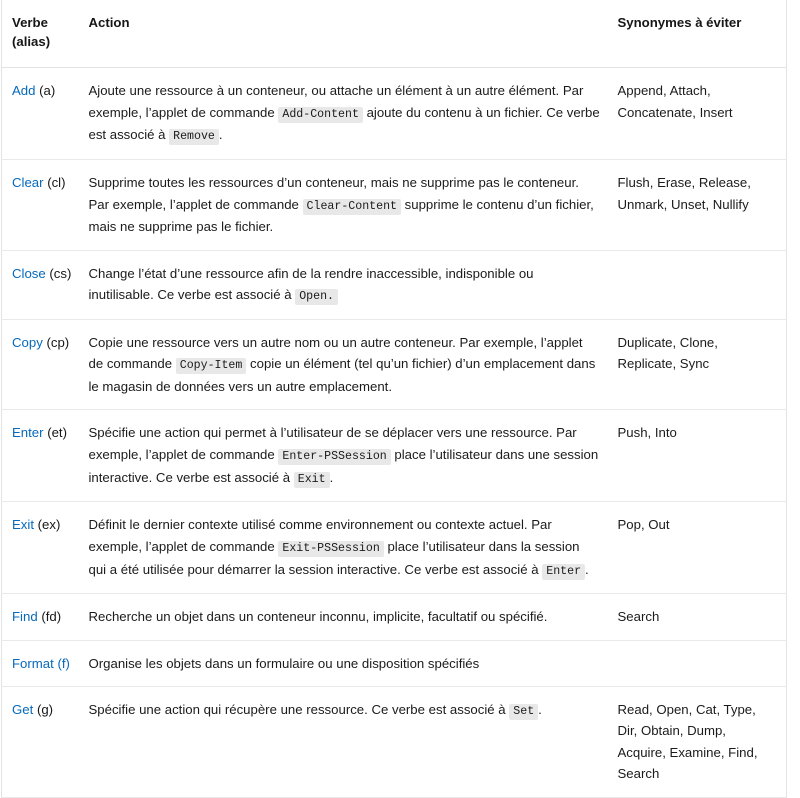 The width and height of the screenshot is (800, 798). I want to click on table-header: Verbe (alias) Action Synonymes à éviter, so click(394, 34).